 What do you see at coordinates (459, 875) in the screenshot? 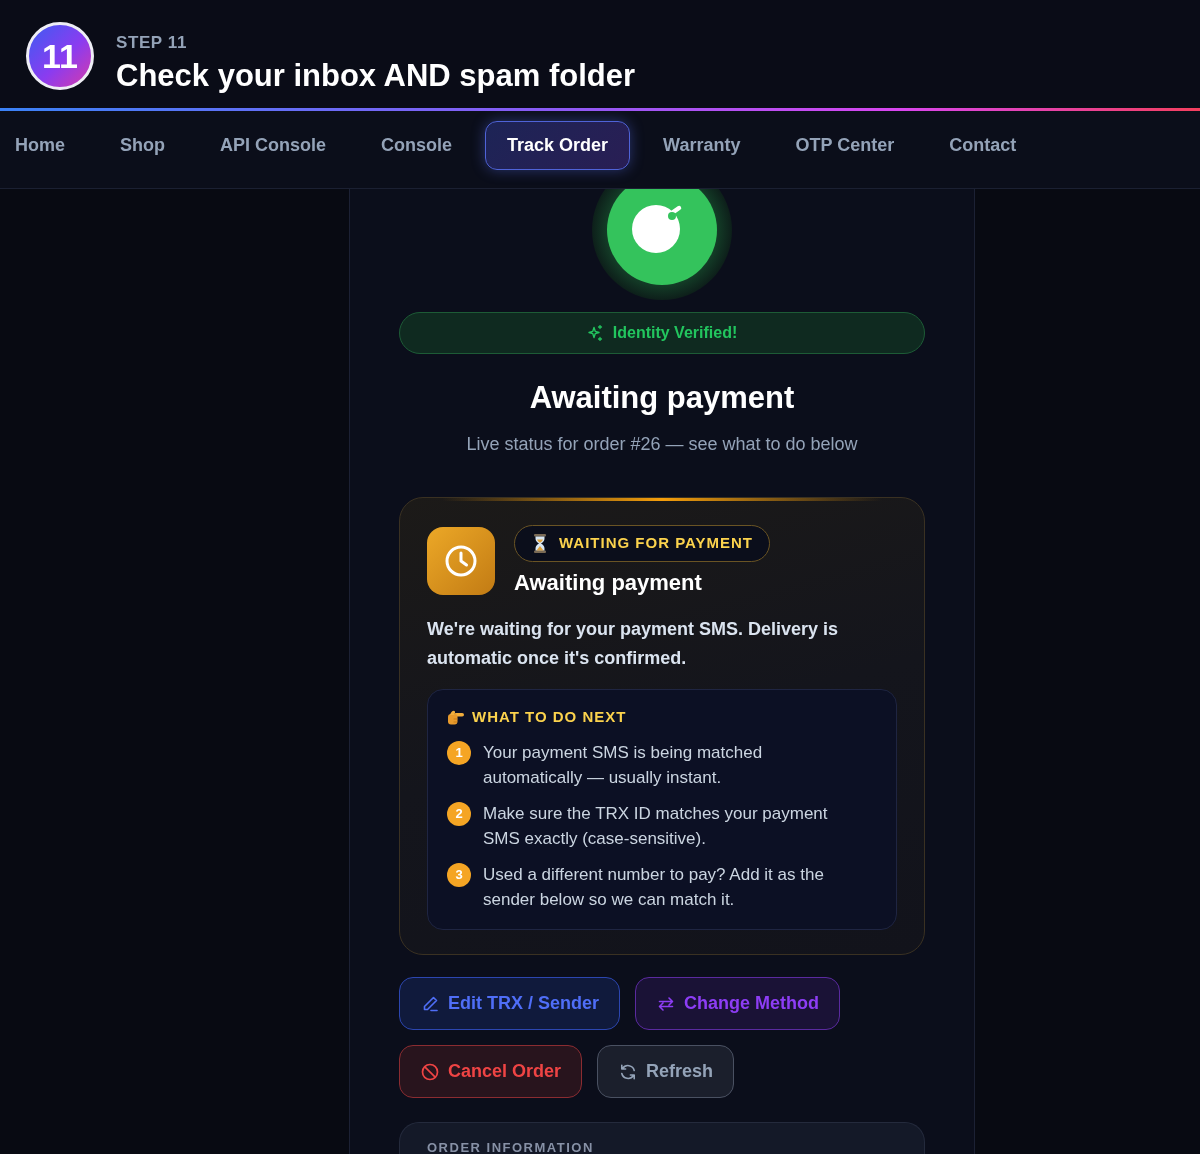
I see `step-number: 3` at bounding box center [459, 875].